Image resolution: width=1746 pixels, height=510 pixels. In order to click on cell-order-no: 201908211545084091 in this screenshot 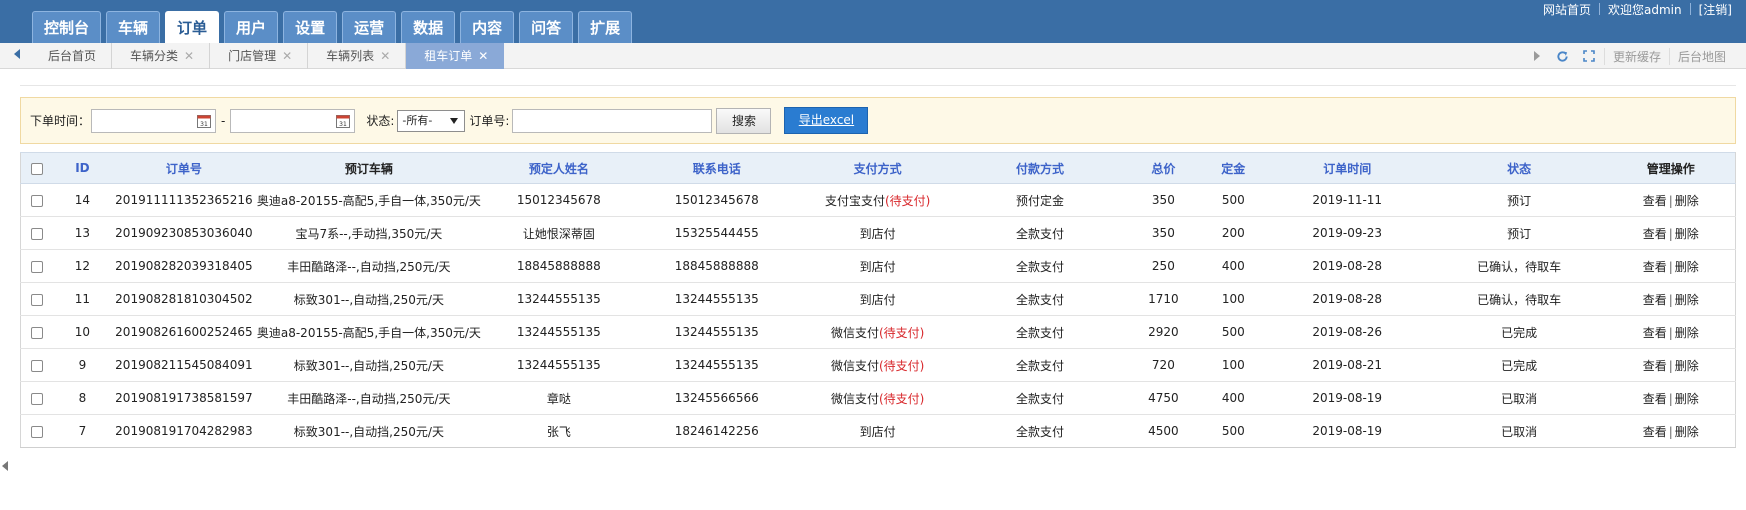, I will do `click(184, 365)`.